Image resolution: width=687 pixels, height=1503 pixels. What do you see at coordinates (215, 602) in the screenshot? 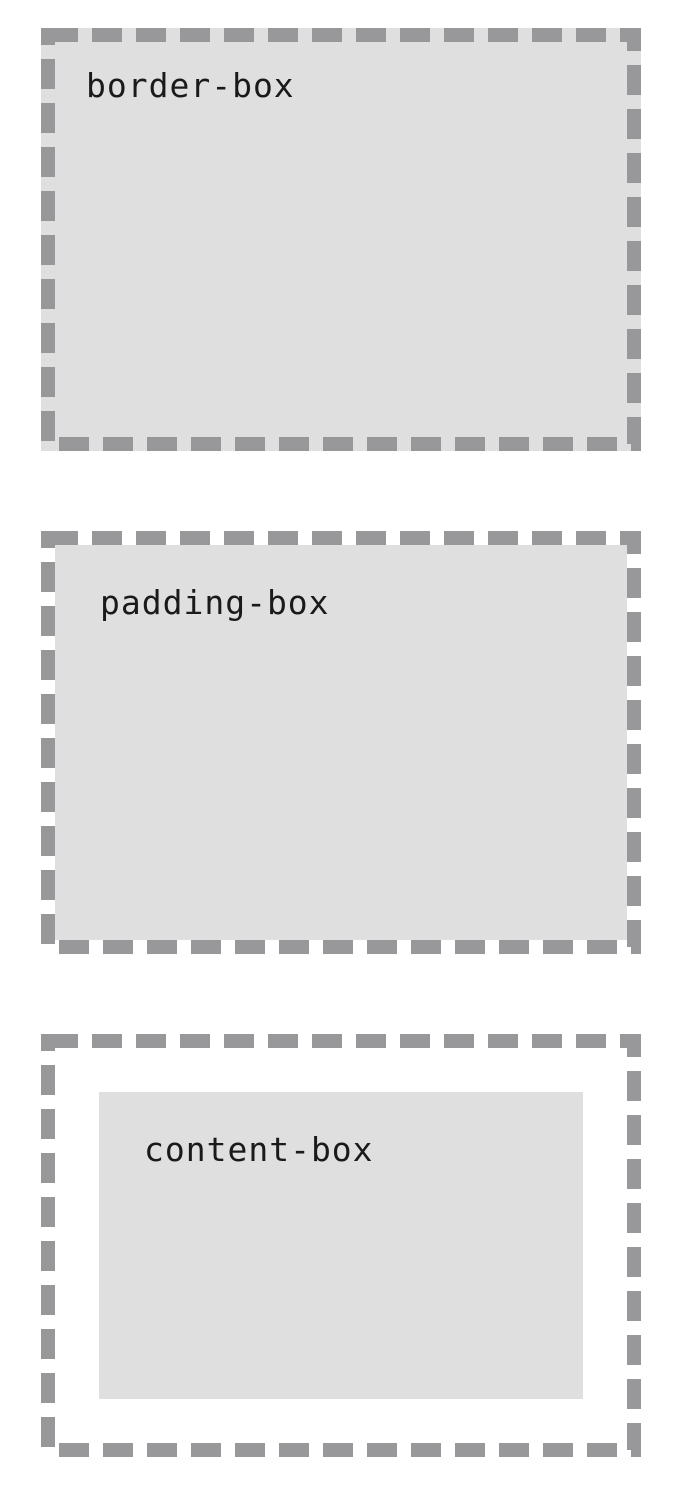
I see `padding-box-label: padding-box` at bounding box center [215, 602].